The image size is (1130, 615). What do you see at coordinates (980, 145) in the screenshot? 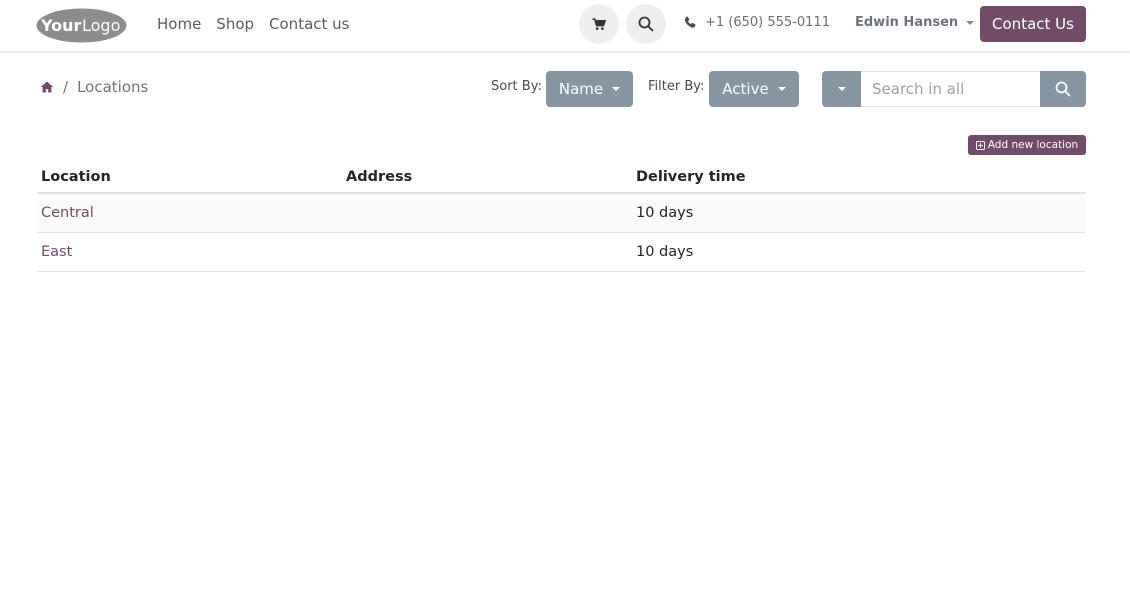
I see `plus-square-icon` at bounding box center [980, 145].